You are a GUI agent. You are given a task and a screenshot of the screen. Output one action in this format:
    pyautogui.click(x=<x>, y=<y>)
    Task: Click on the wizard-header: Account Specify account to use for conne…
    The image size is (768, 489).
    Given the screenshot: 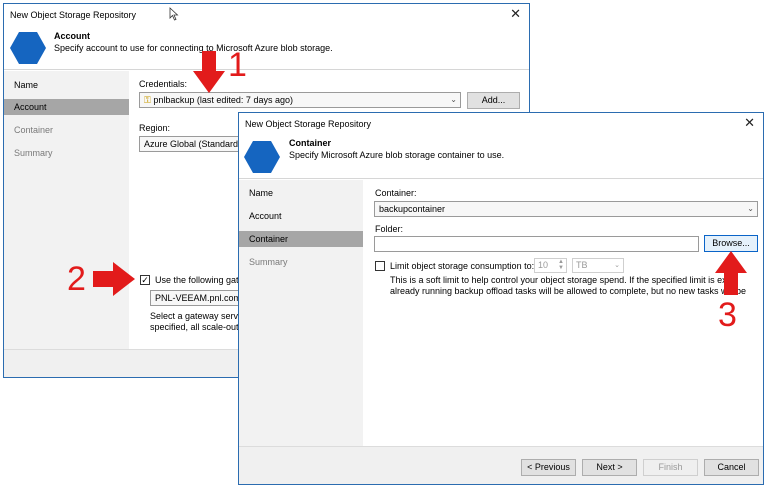 What is the action you would take?
    pyautogui.click(x=266, y=48)
    